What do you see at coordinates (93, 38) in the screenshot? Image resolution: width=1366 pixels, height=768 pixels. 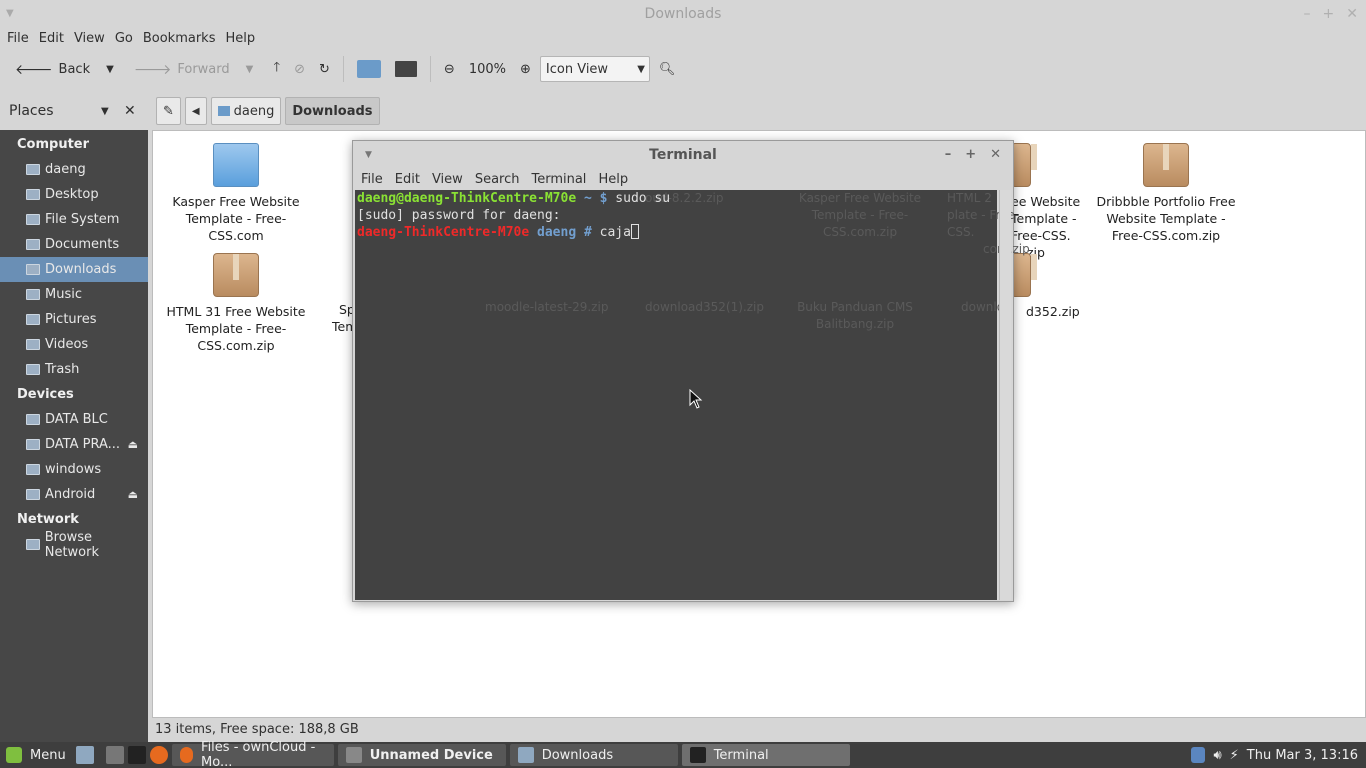 I see `menu-view: View` at bounding box center [93, 38].